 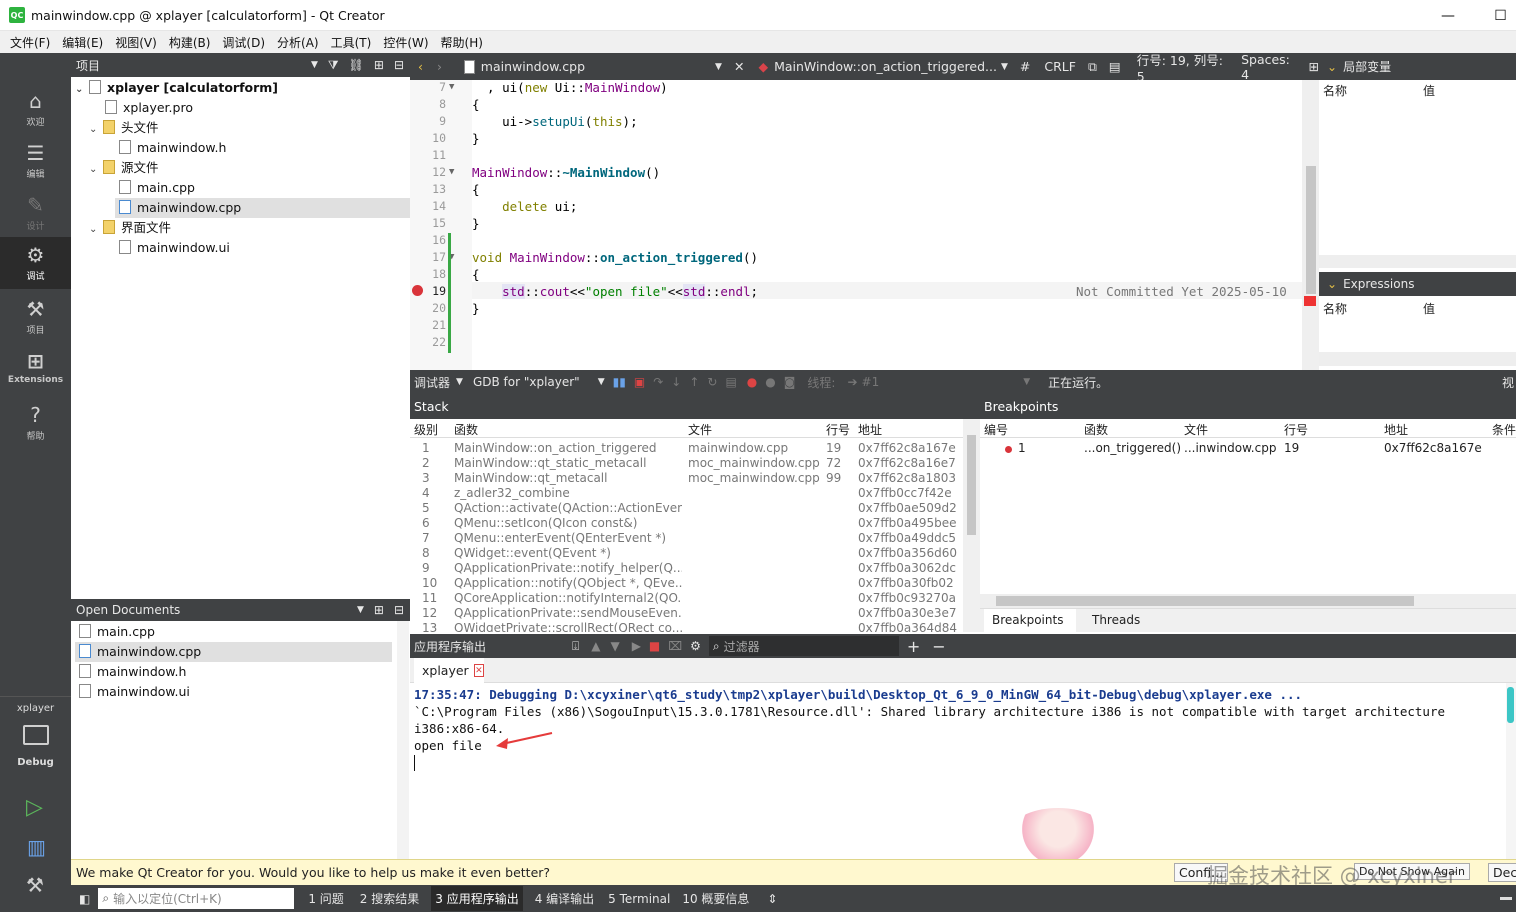 I want to click on step-over-icon: ↷, so click(x=658, y=382).